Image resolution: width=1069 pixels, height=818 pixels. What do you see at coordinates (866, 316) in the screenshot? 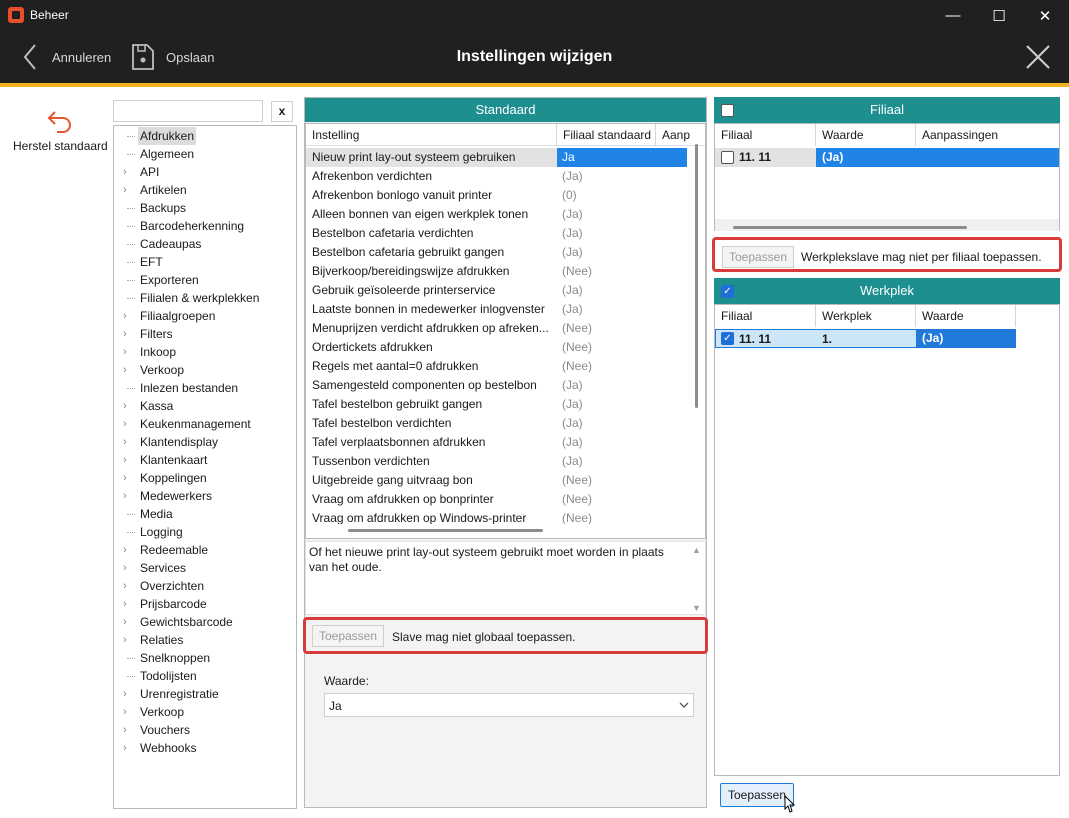
I see `werkplek-column-werkplek: Werkplek` at bounding box center [866, 316].